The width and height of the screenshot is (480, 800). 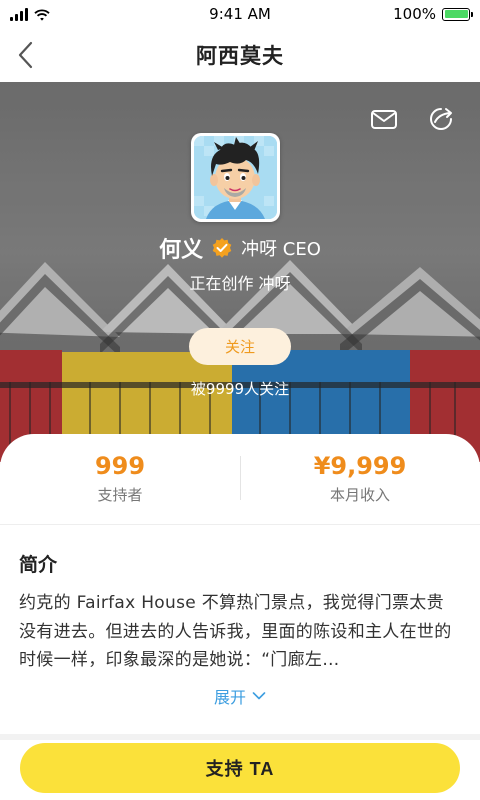 I want to click on intro-title: 简介, so click(x=38, y=565).